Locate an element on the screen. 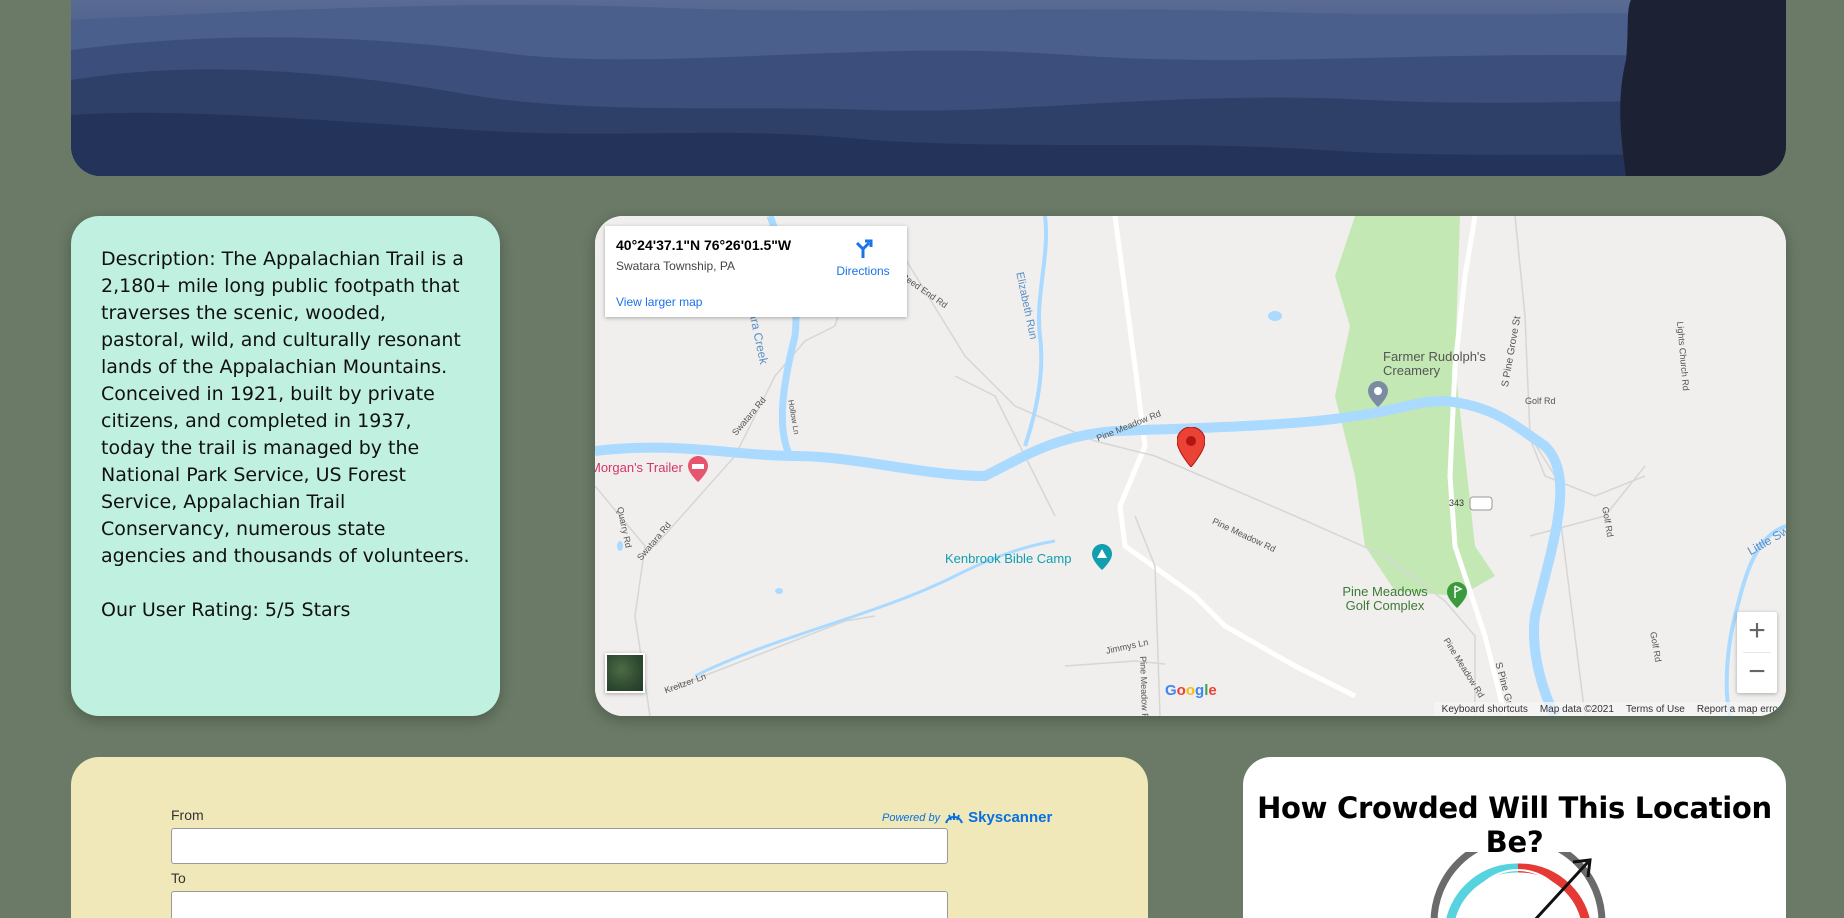  bed-icon is located at coordinates (698, 469).